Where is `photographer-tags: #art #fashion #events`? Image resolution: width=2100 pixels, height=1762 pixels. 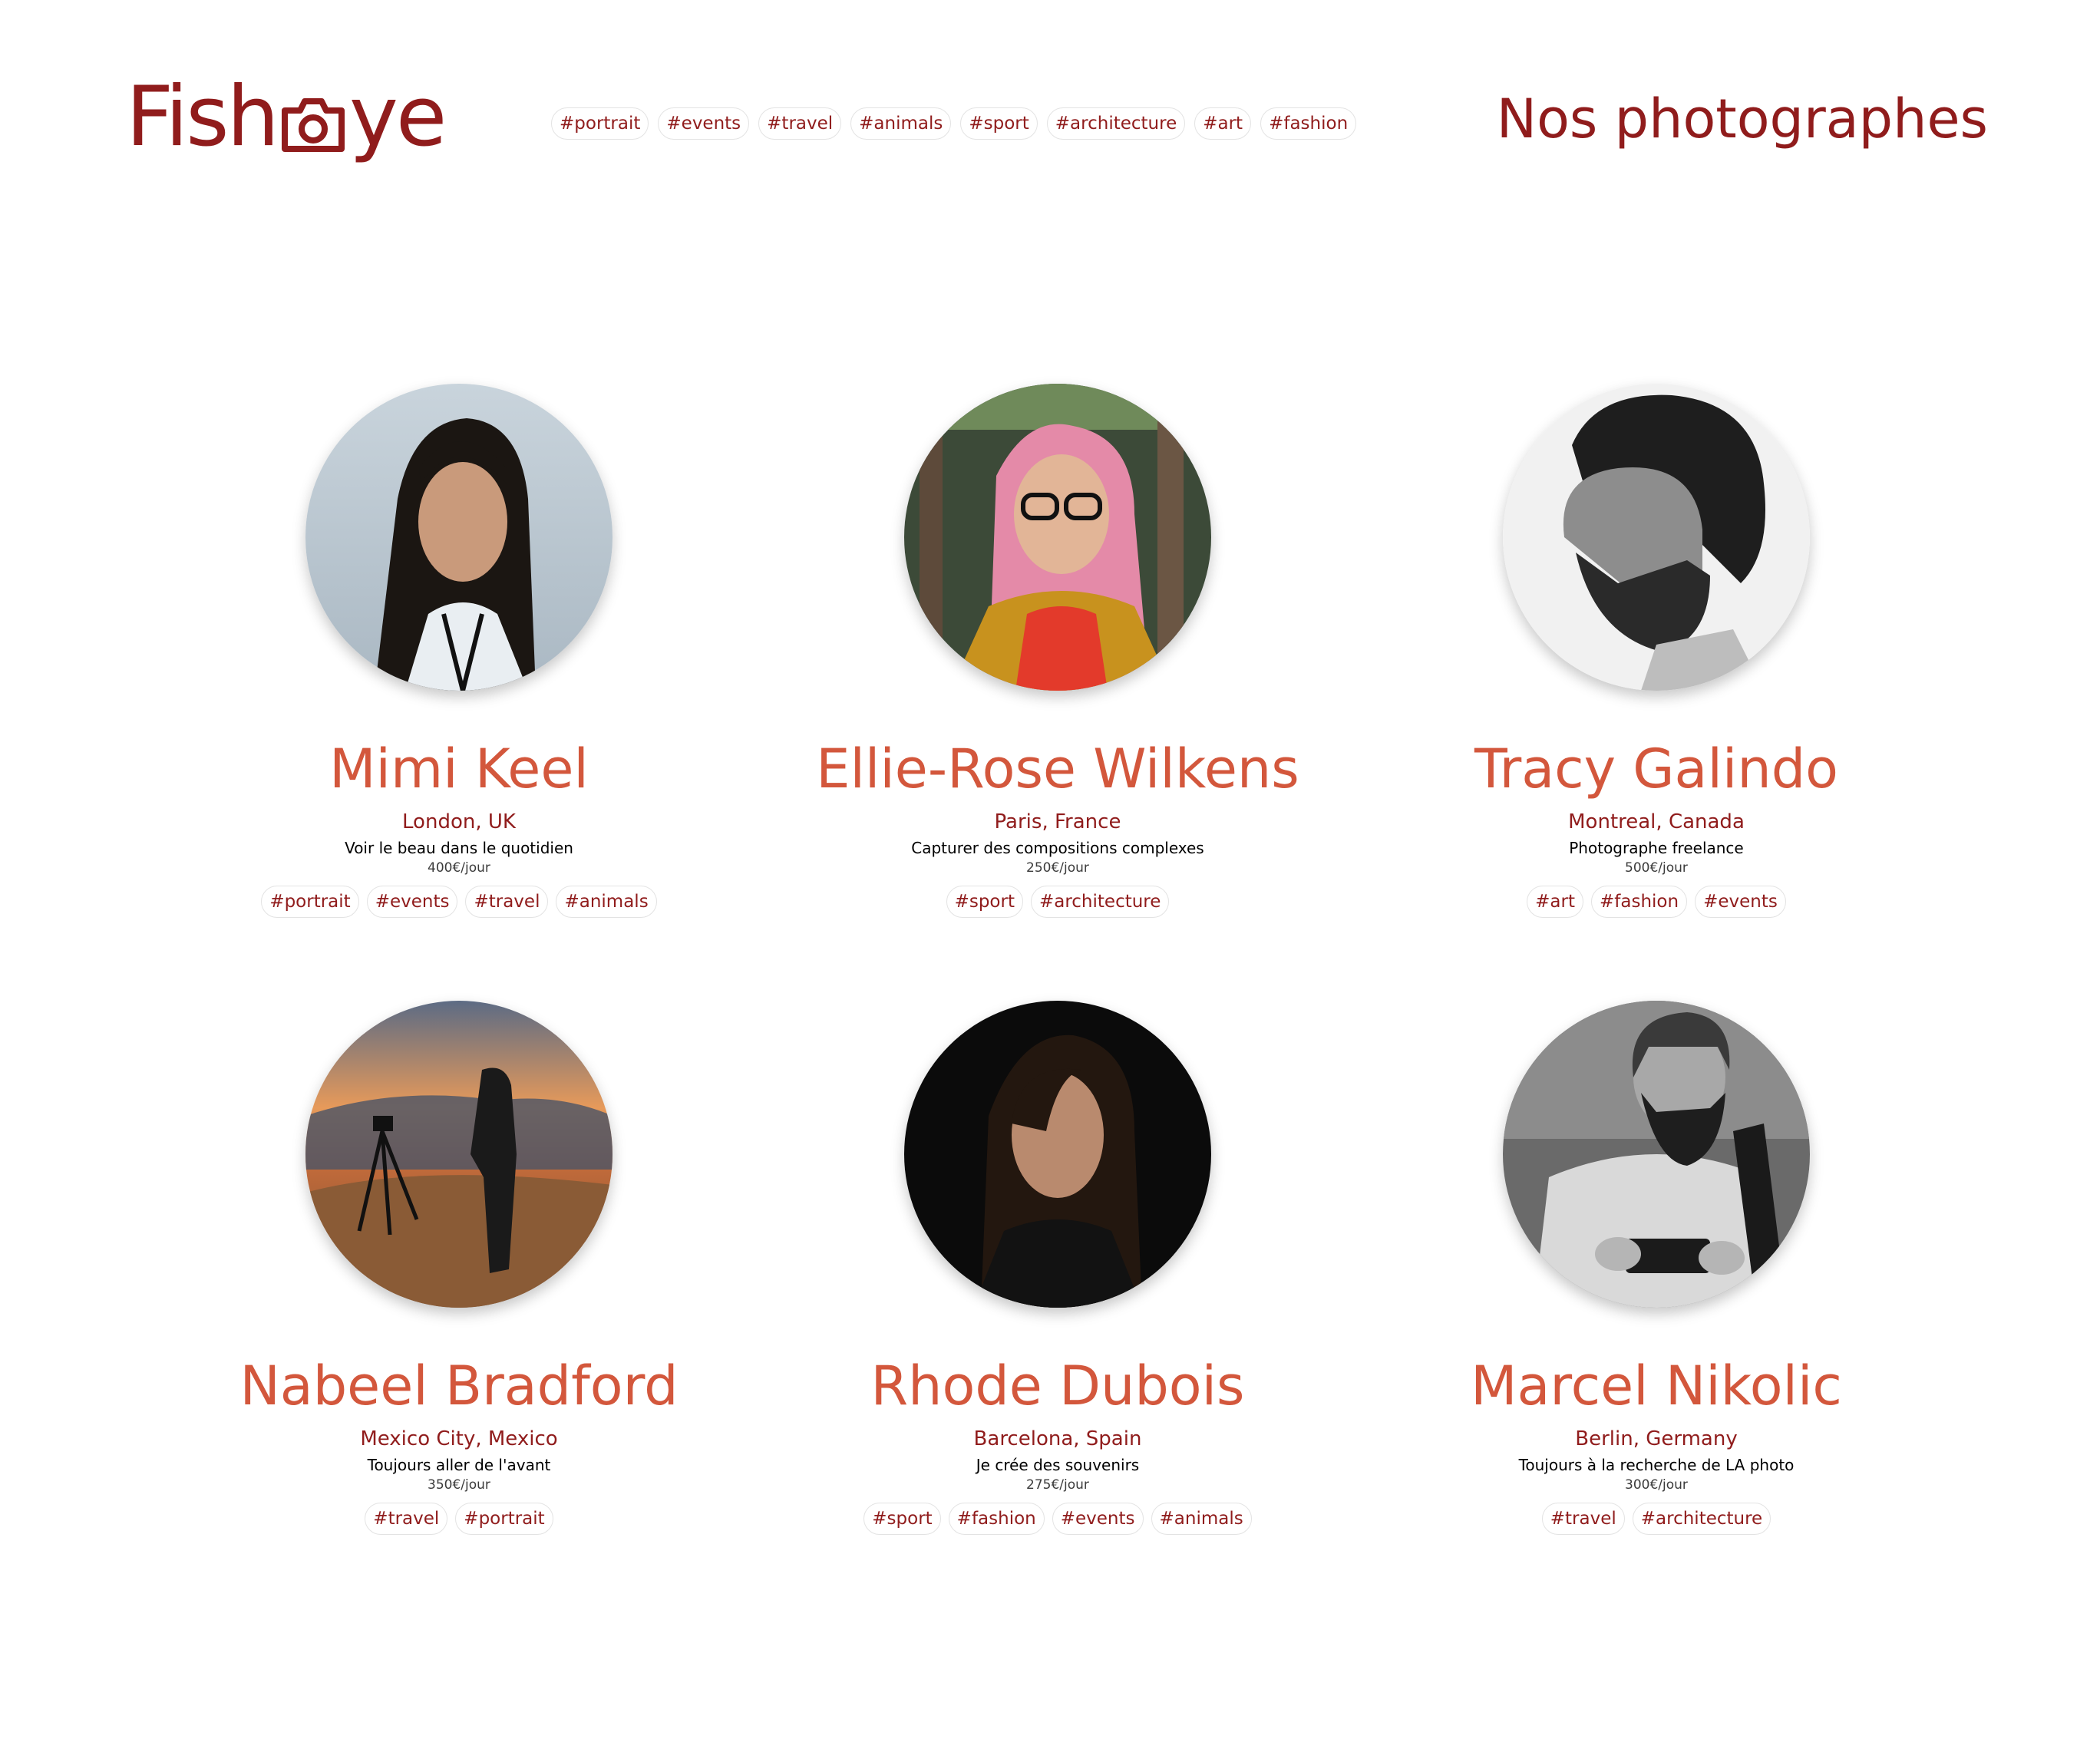 photographer-tags: #art #fashion #events is located at coordinates (1657, 902).